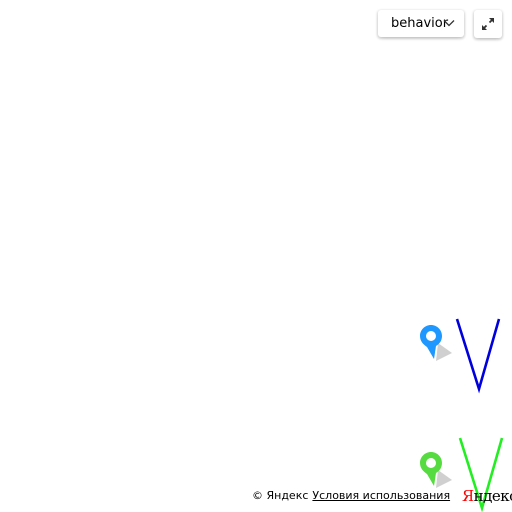 Image resolution: width=512 pixels, height=512 pixels. I want to click on yandex-logo-first-letter: Я, so click(468, 496).